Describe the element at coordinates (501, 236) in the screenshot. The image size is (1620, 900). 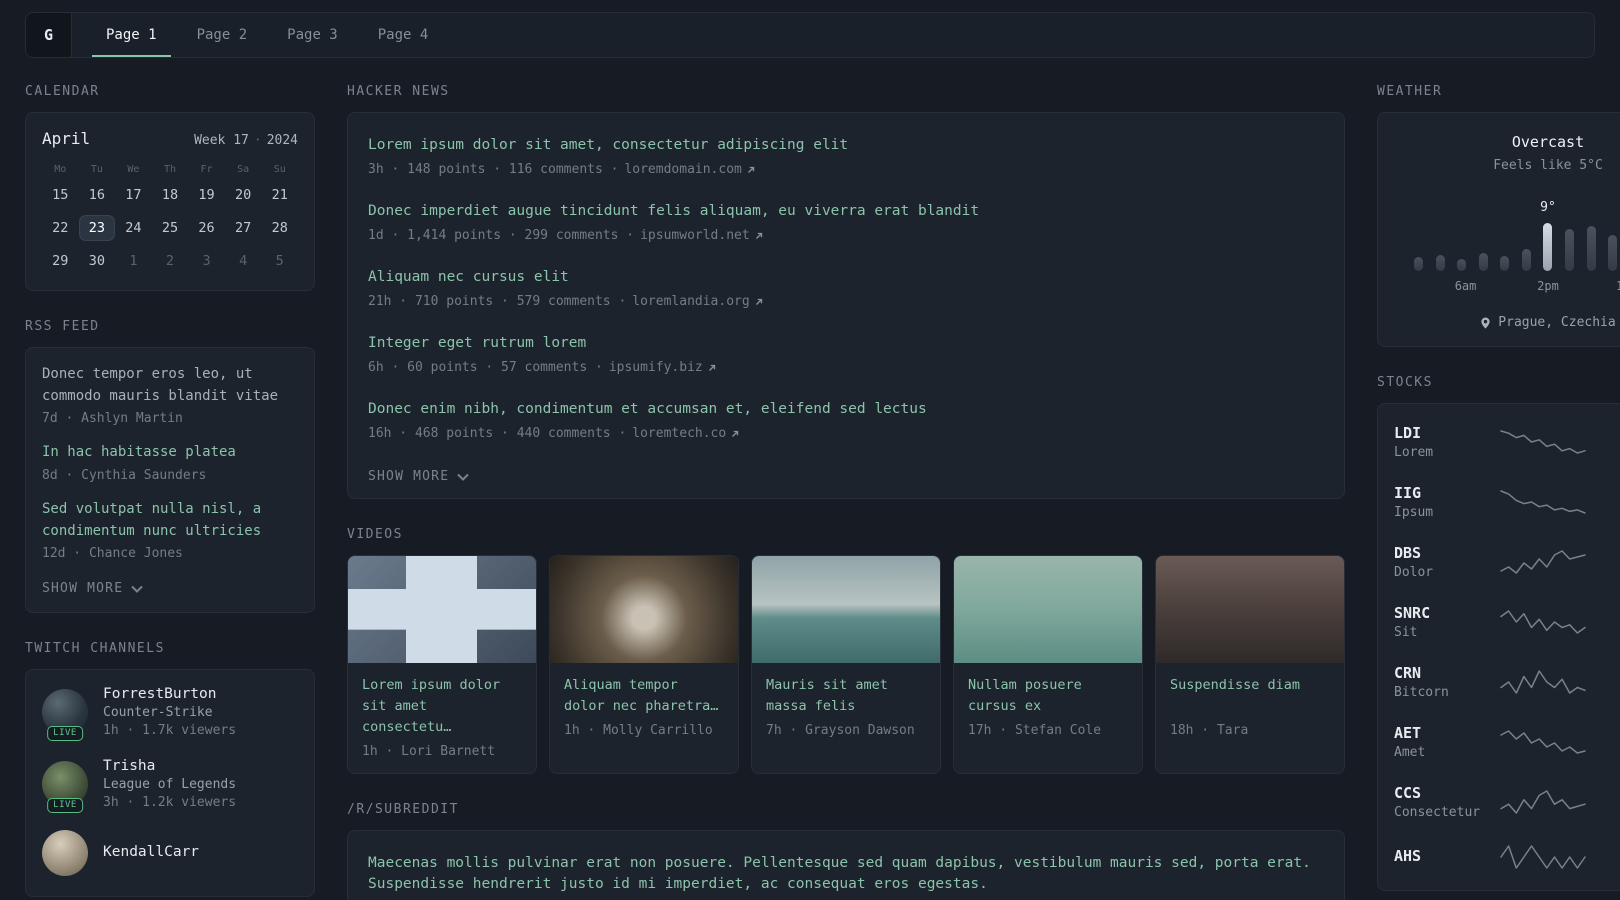
I see `hn-meta-text: 1d · 1,414 points · 299 comments ·` at that location.